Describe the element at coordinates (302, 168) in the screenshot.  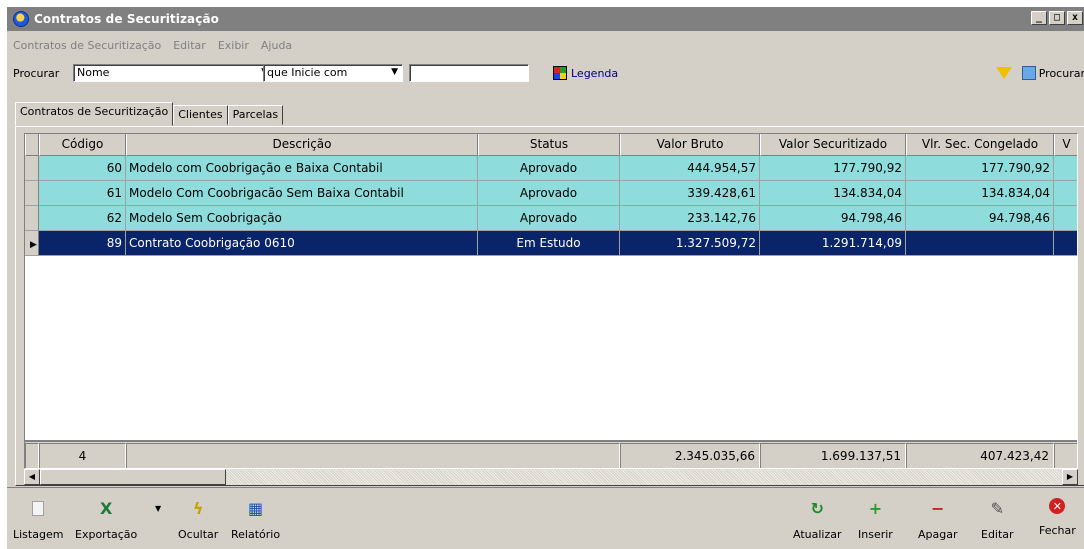
I see `cell-descricao: Modelo com Coobrigação e Baixa Contabil` at that location.